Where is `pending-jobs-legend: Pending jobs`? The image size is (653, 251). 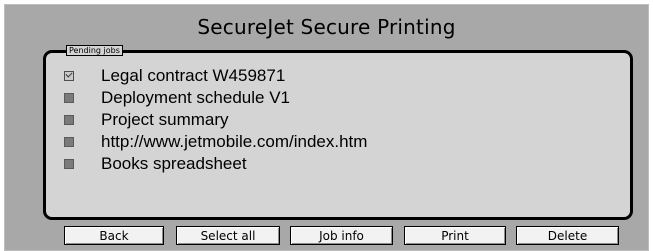 pending-jobs-legend: Pending jobs is located at coordinates (94, 50).